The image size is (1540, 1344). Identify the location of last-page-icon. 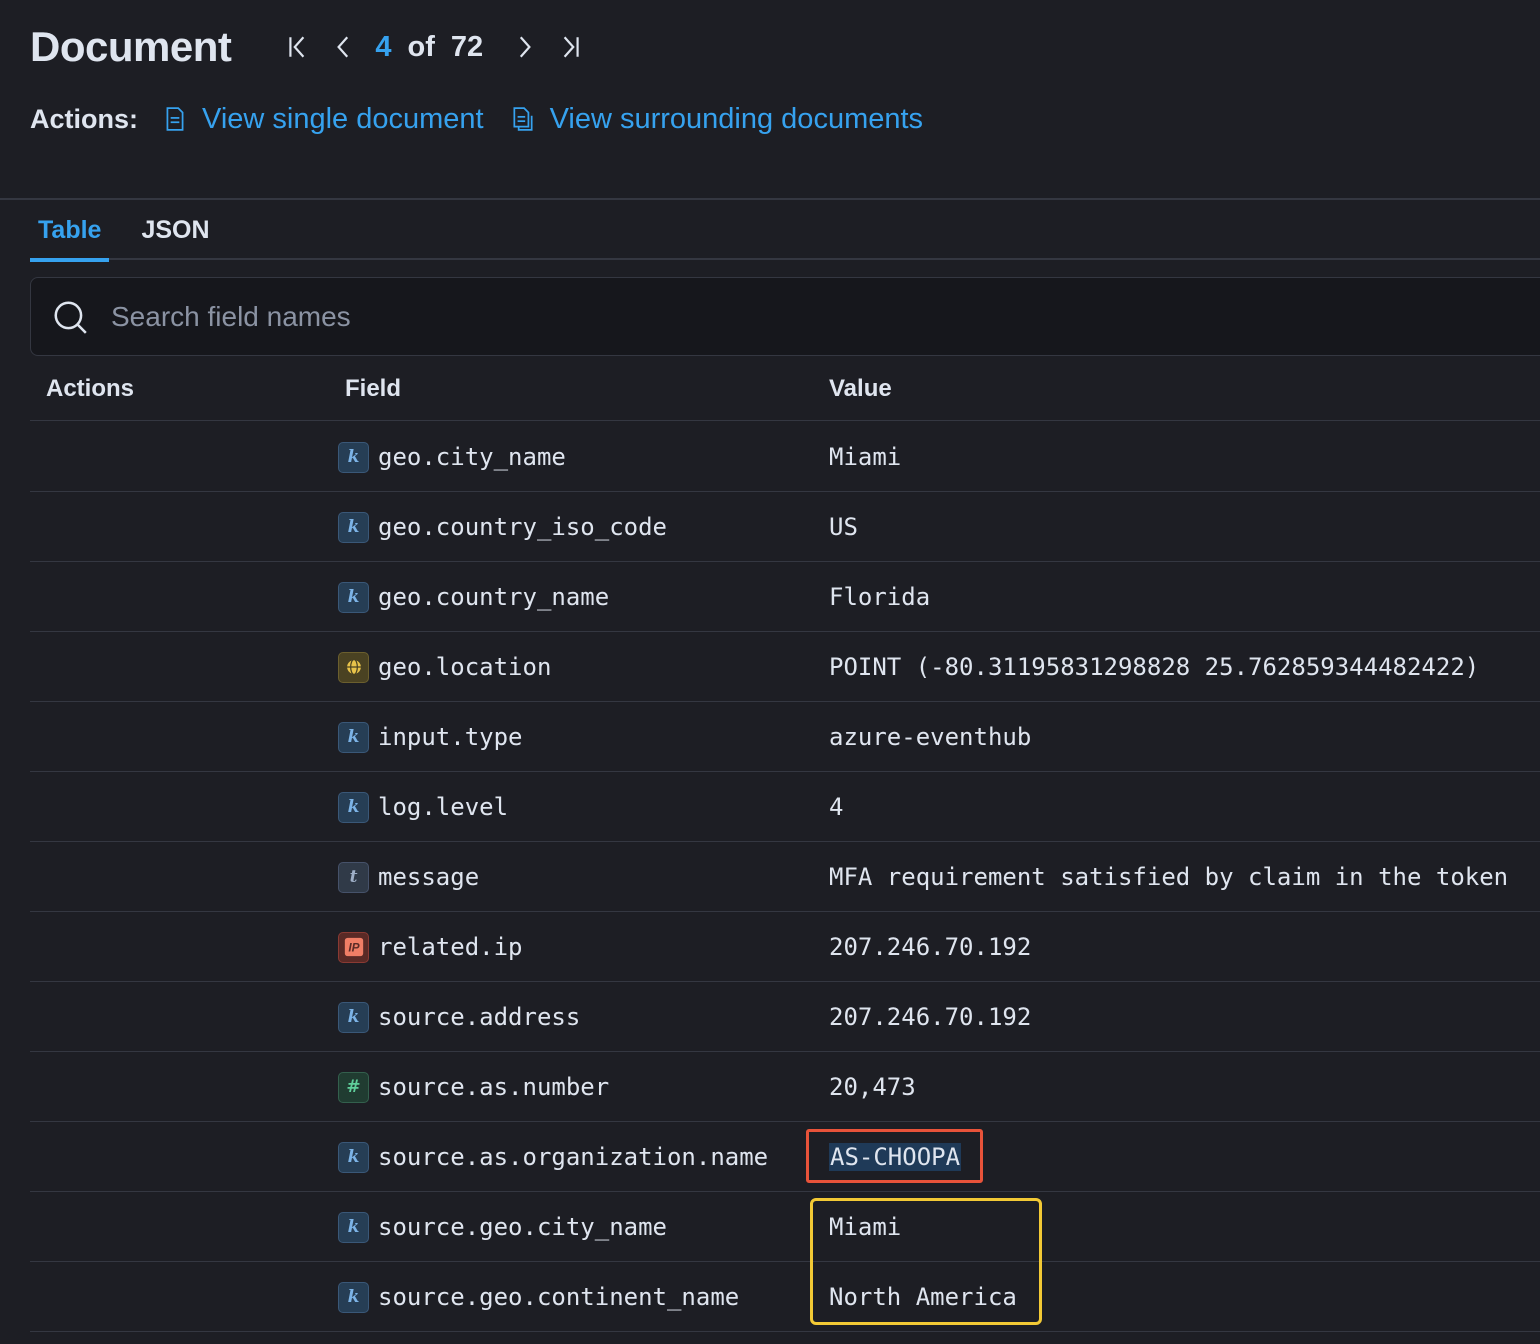
(571, 47).